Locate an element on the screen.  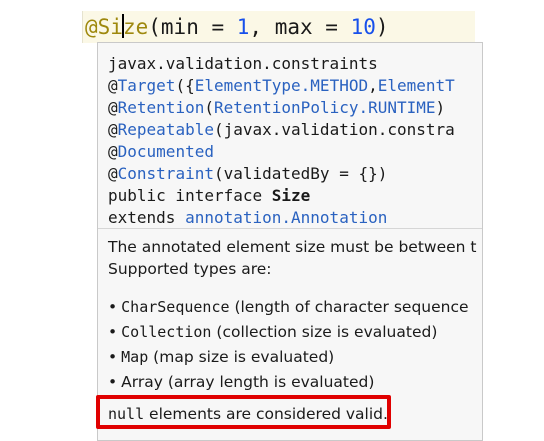
annotation-type-link: annotation.Annotation is located at coordinates (286, 217).